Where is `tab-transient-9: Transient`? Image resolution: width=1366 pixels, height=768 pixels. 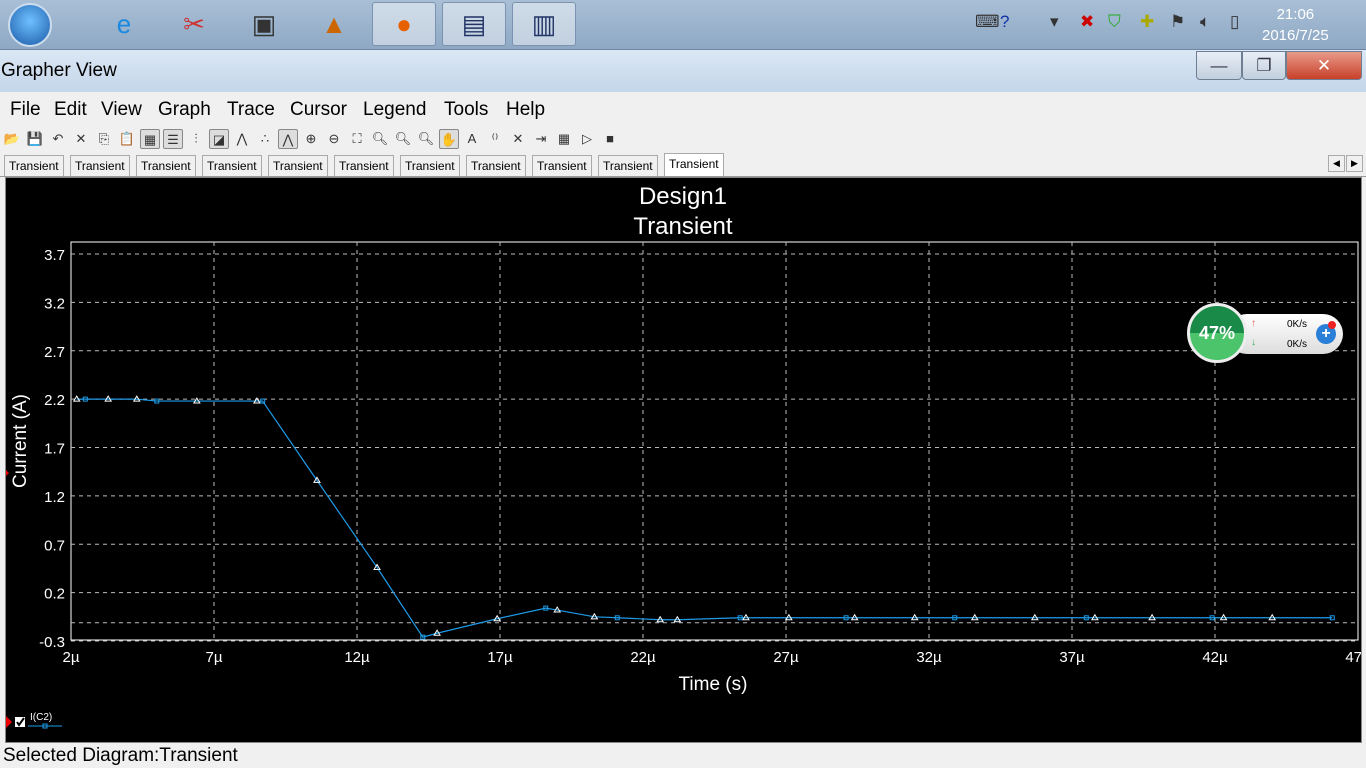
tab-transient-9: Transient is located at coordinates (562, 165).